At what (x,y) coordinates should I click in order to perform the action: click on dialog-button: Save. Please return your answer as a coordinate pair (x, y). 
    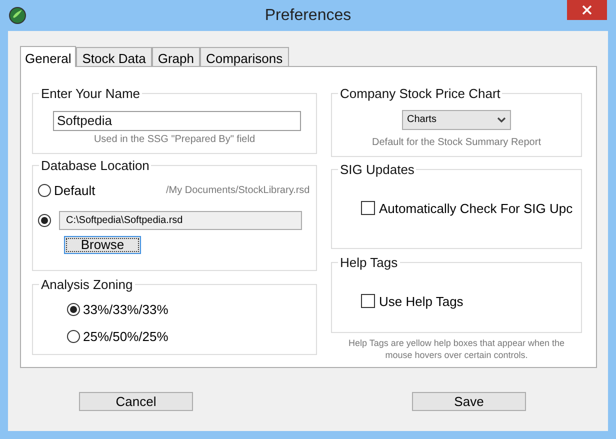
    Looking at the image, I should click on (469, 401).